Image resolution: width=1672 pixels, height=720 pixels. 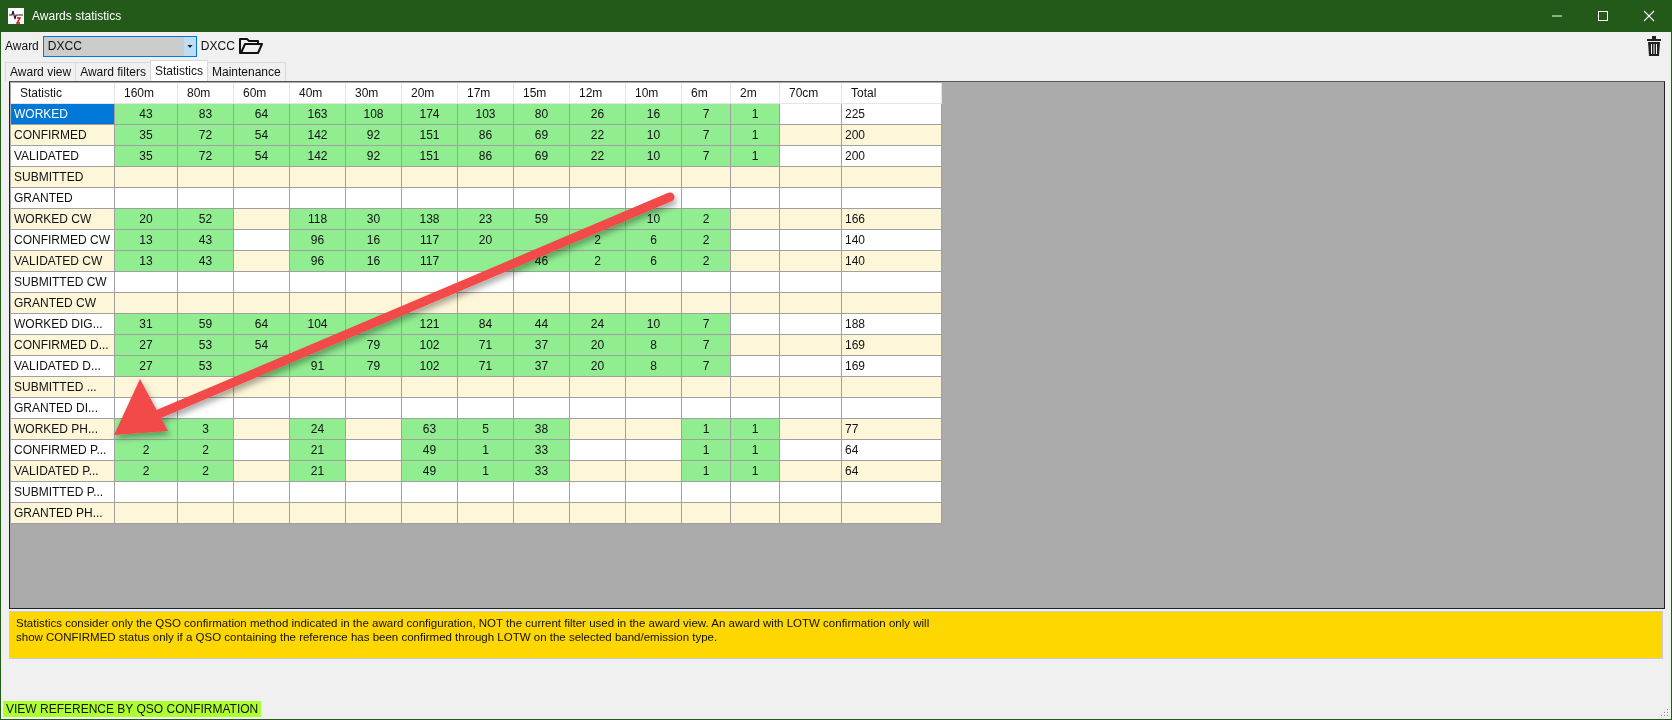 What do you see at coordinates (206, 114) in the screenshot?
I see `table-cell: 83` at bounding box center [206, 114].